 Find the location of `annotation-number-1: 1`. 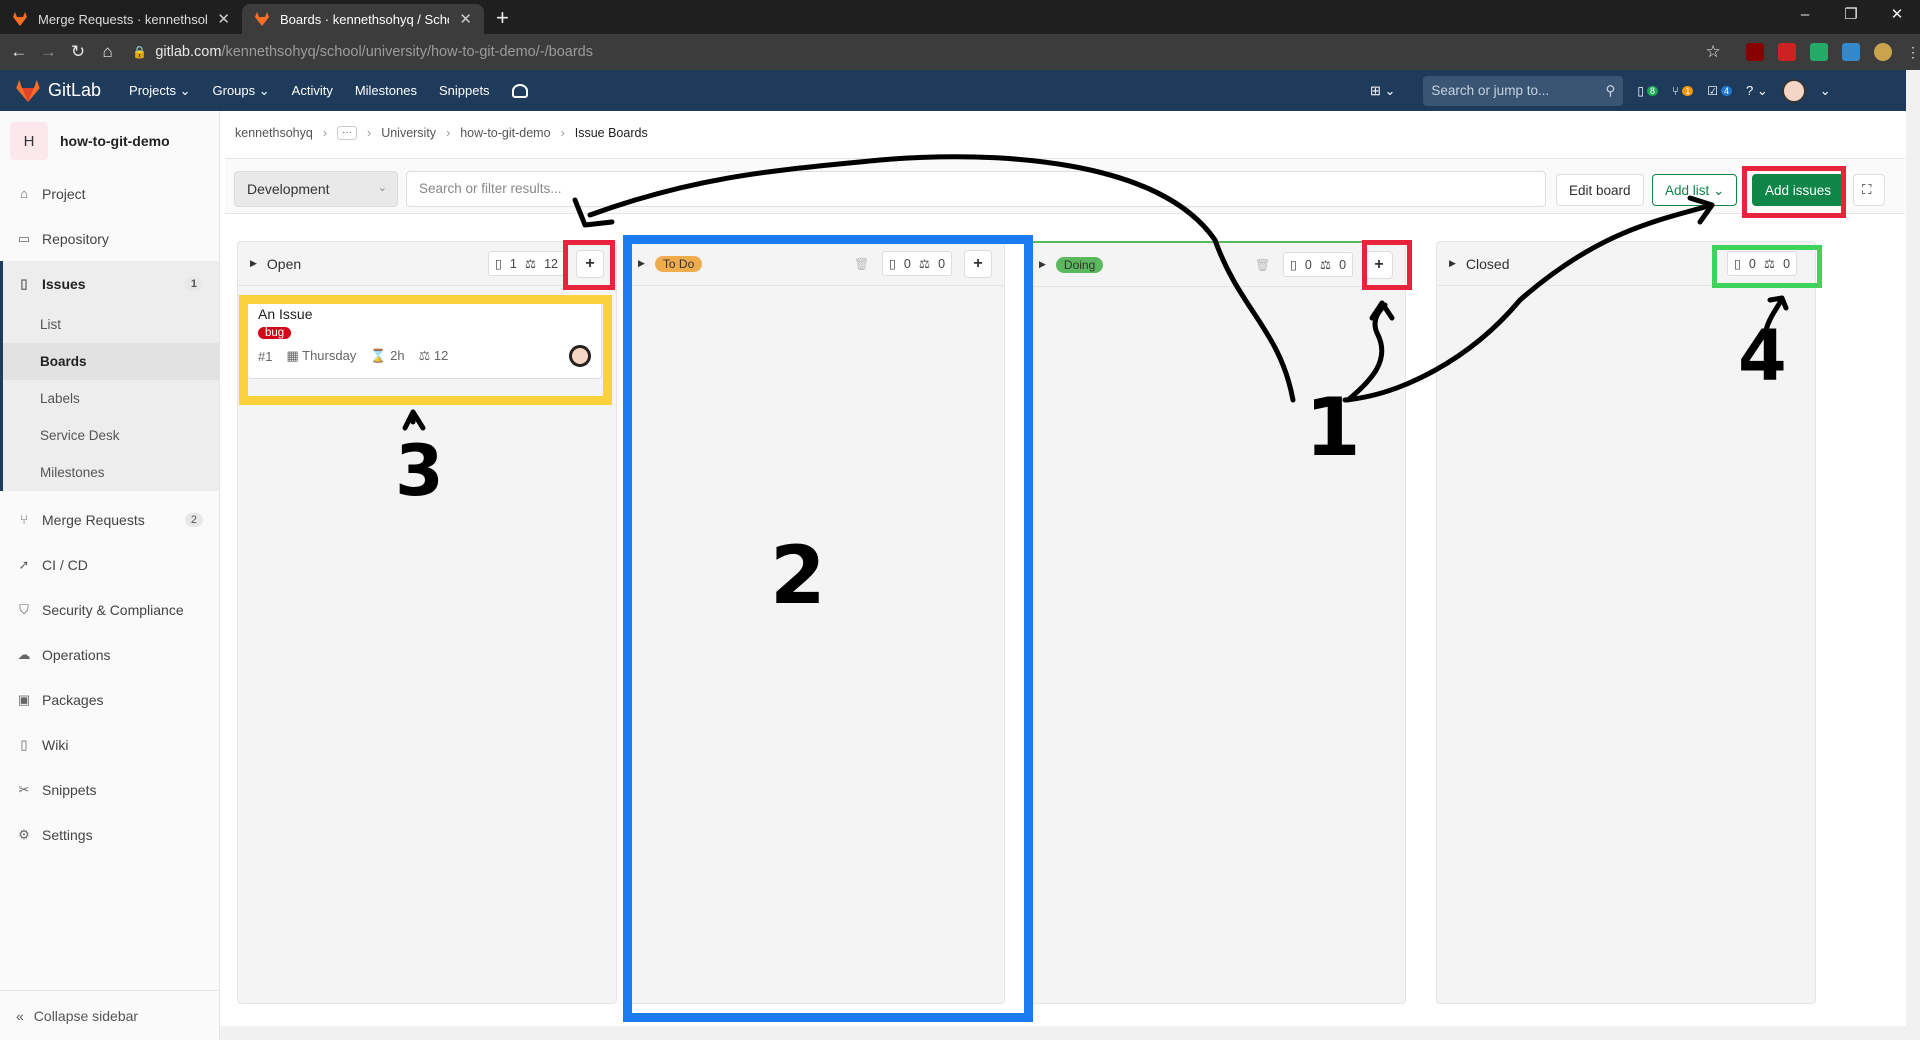

annotation-number-1: 1 is located at coordinates (1333, 427).